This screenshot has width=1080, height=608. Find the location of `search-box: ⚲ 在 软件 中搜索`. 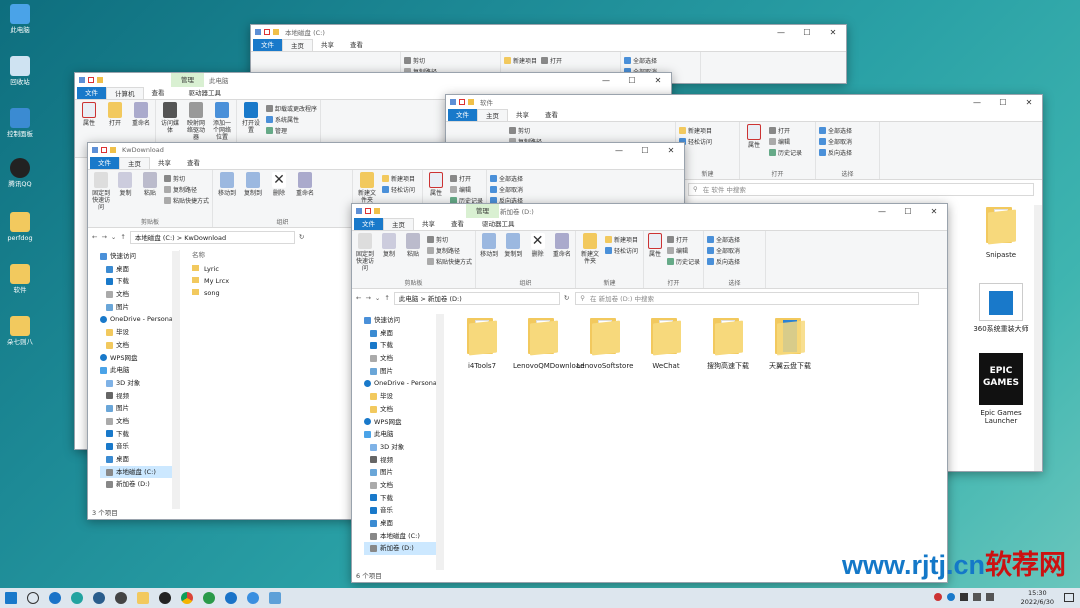

search-box: ⚲ 在 软件 中搜索 is located at coordinates (861, 189).